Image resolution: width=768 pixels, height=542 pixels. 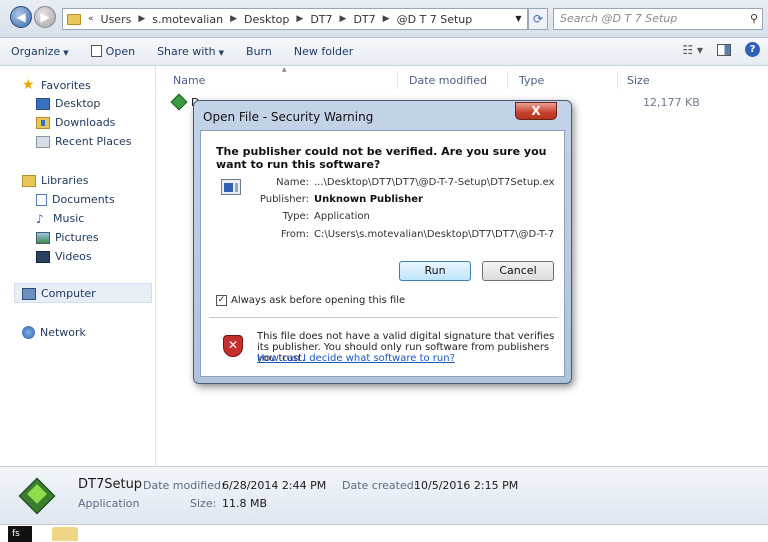 I want to click on name-label: Name:, so click(x=292, y=182).